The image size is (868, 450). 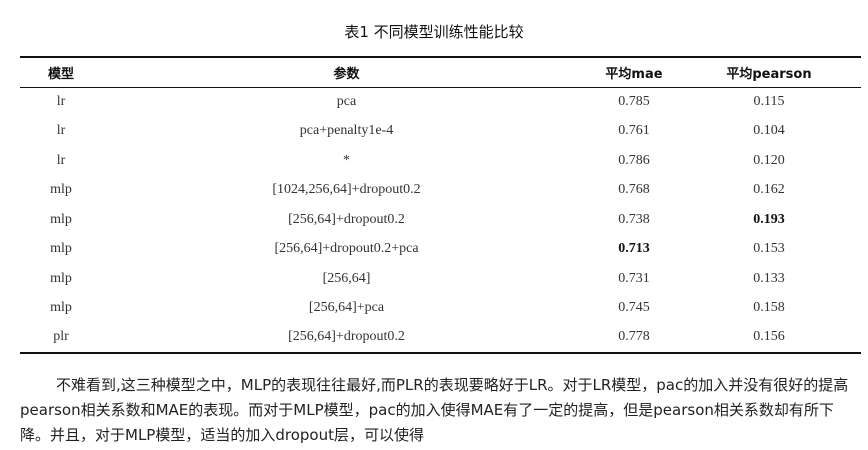 What do you see at coordinates (346, 72) in the screenshot?
I see `header-params: 参数` at bounding box center [346, 72].